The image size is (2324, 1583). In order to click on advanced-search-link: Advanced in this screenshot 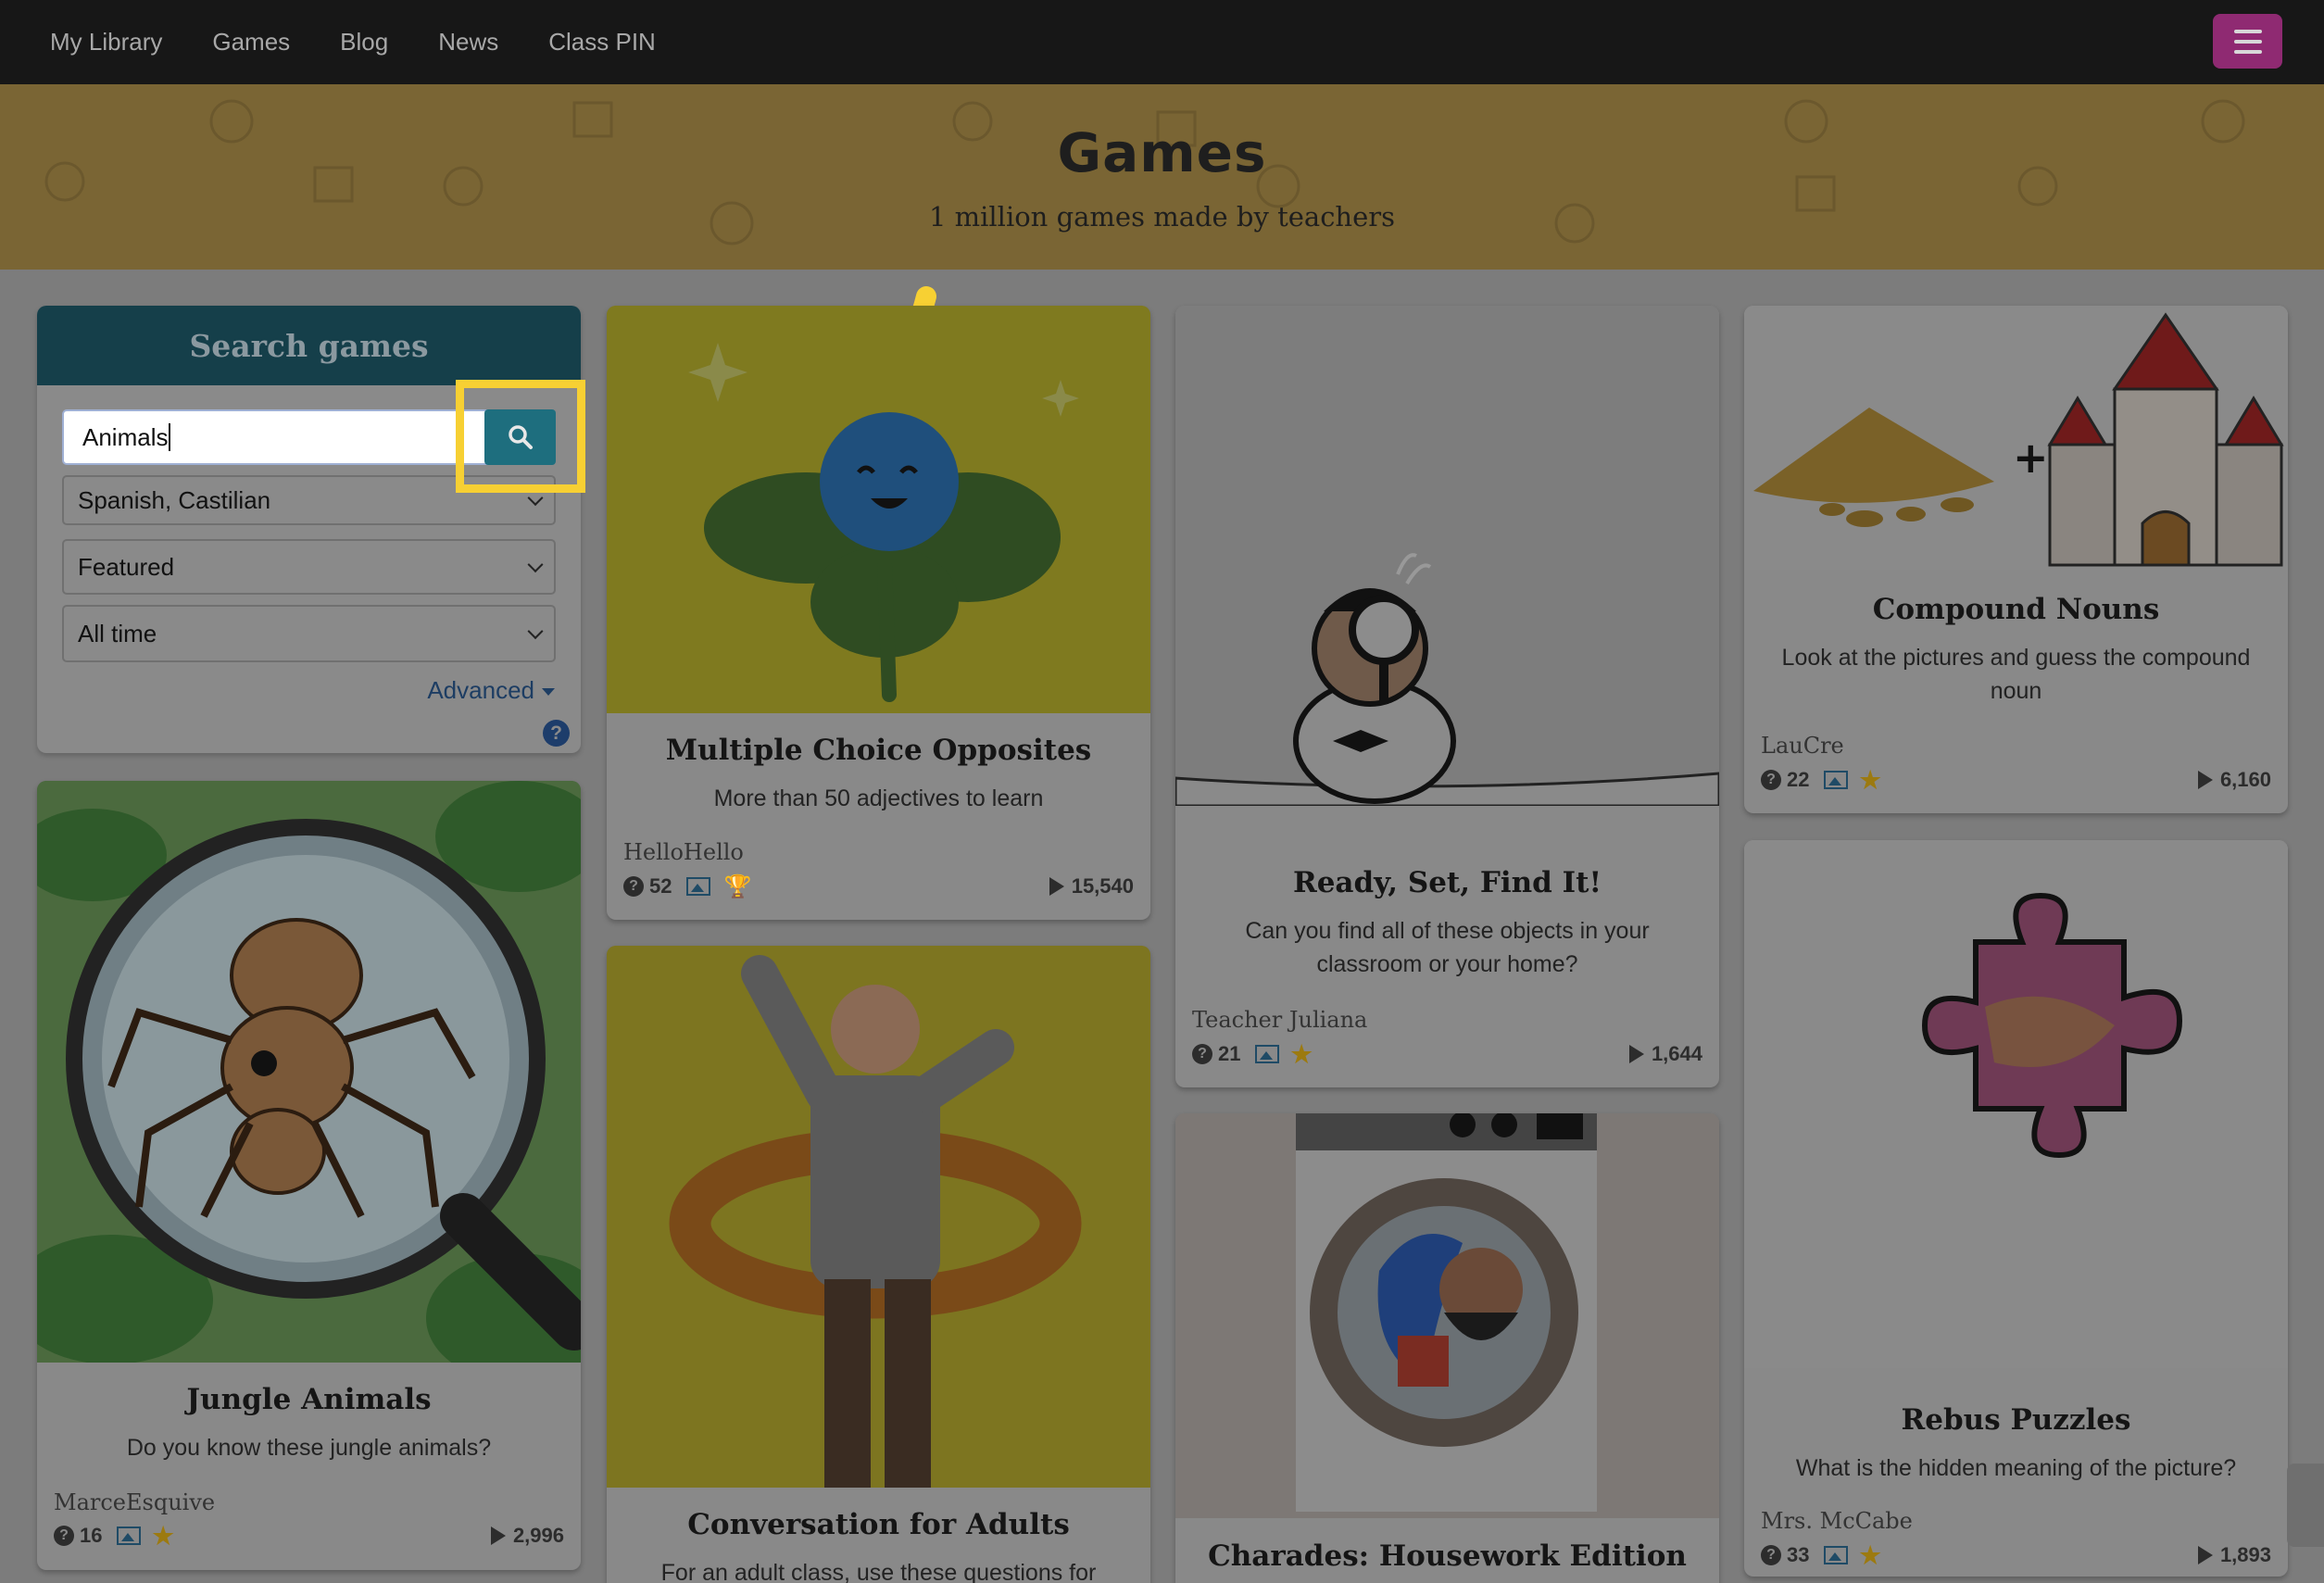, I will do `click(491, 690)`.